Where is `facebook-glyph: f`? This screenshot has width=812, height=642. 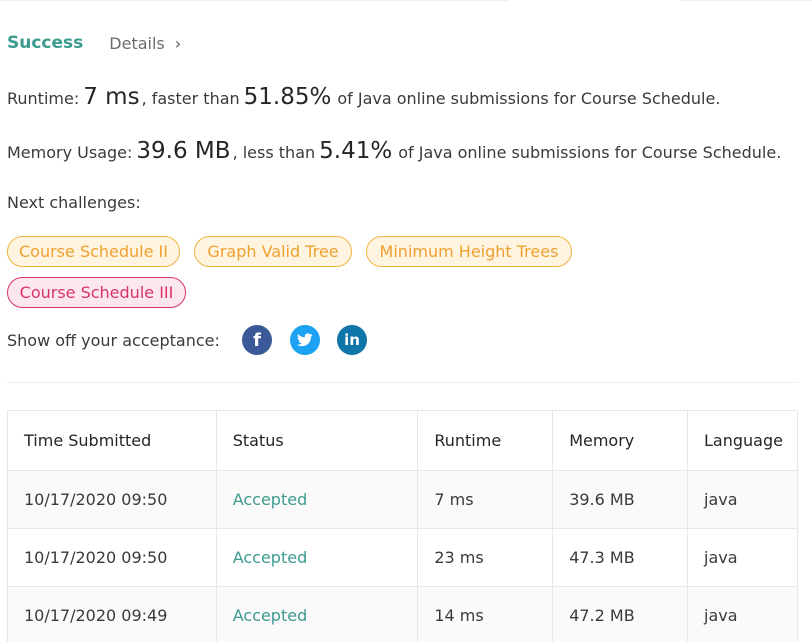 facebook-glyph: f is located at coordinates (257, 340).